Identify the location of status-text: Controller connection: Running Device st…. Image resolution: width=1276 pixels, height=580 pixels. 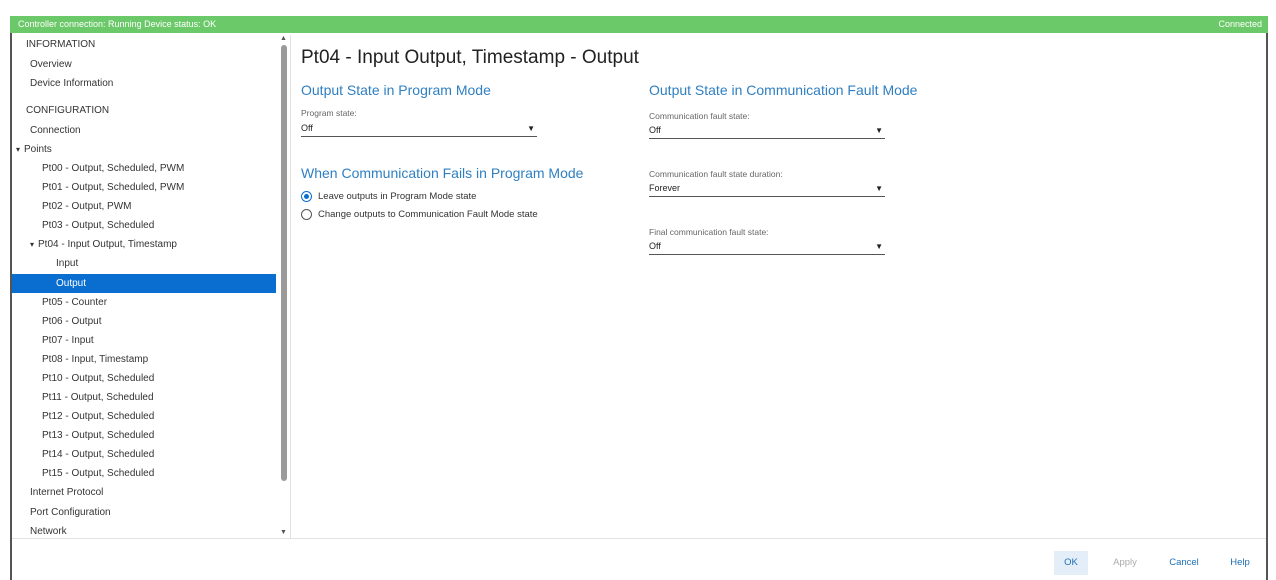
(117, 24).